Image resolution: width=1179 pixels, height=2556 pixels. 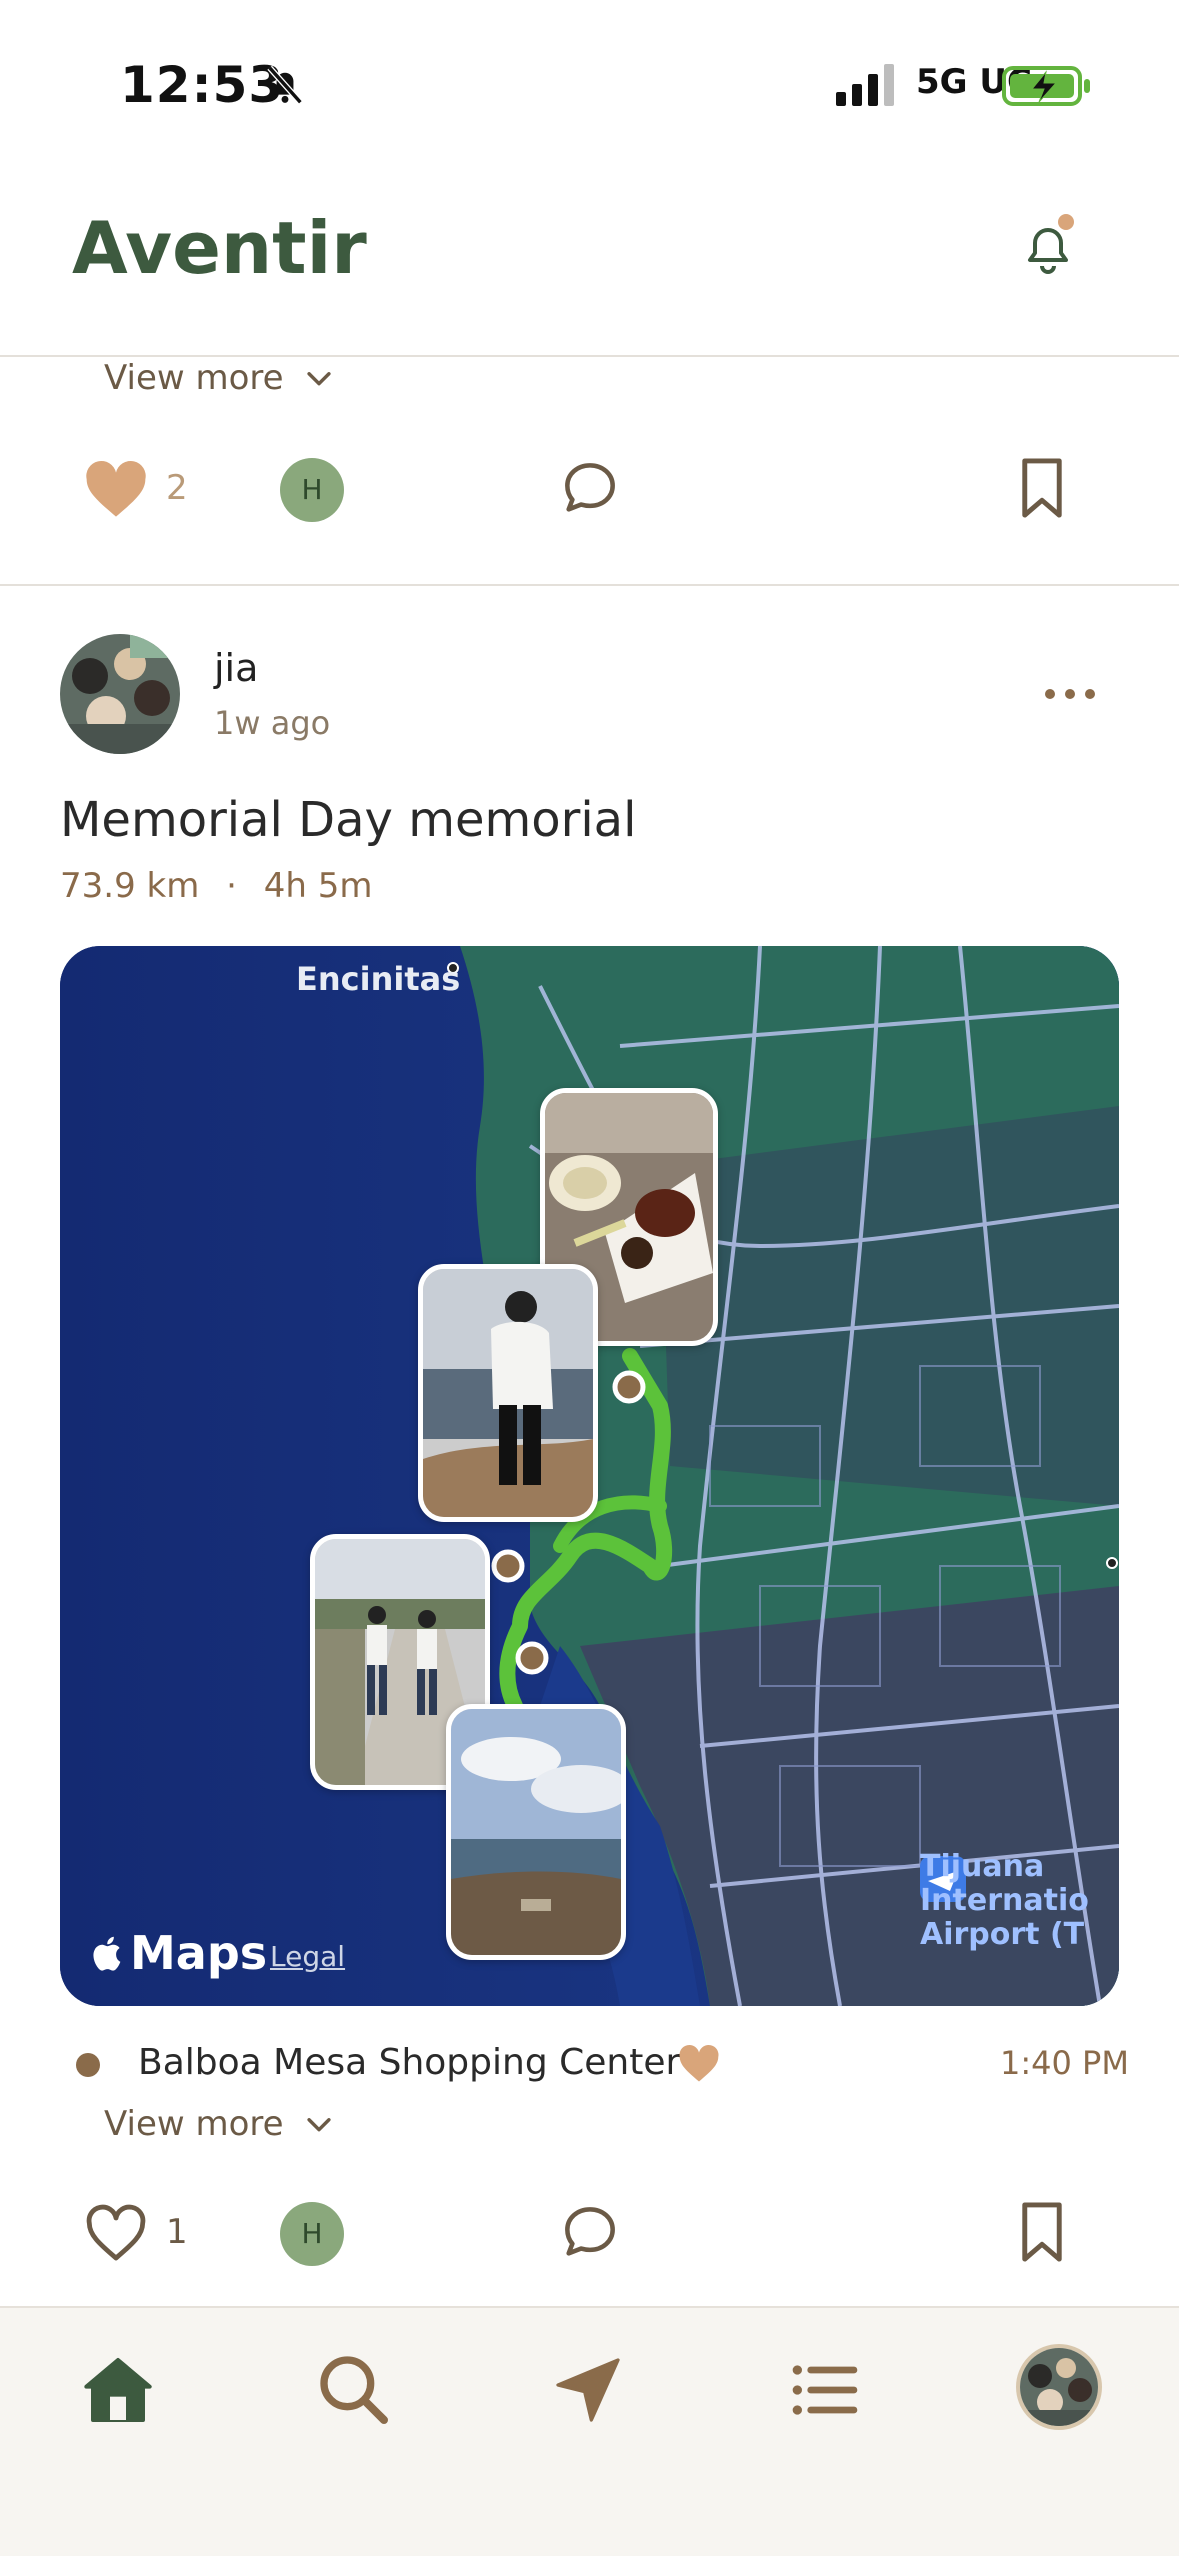 What do you see at coordinates (508, 1393) in the screenshot?
I see `route-photo-ocean-person` at bounding box center [508, 1393].